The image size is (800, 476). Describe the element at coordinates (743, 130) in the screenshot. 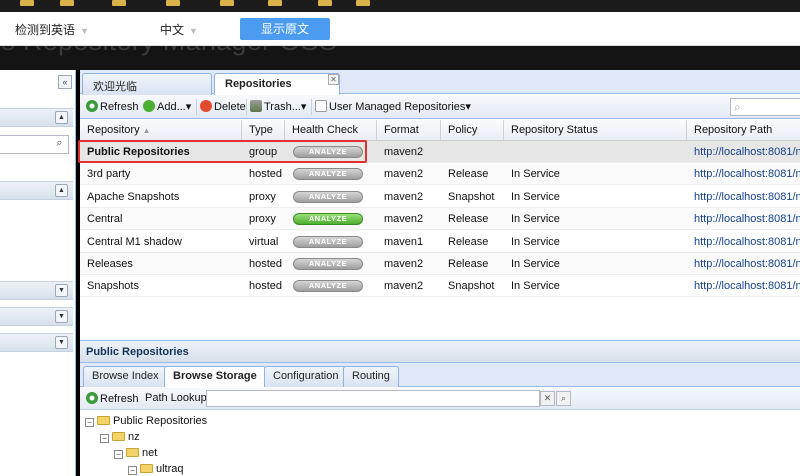

I see `column-header-repository-path: Repository Path` at that location.